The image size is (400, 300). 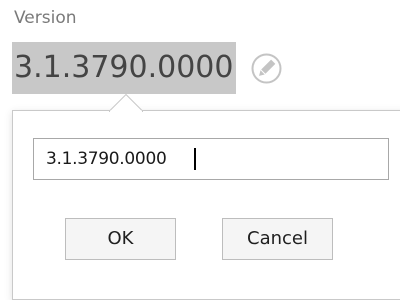 What do you see at coordinates (124, 68) in the screenshot?
I see `version-value: 3.1.3790.0000` at bounding box center [124, 68].